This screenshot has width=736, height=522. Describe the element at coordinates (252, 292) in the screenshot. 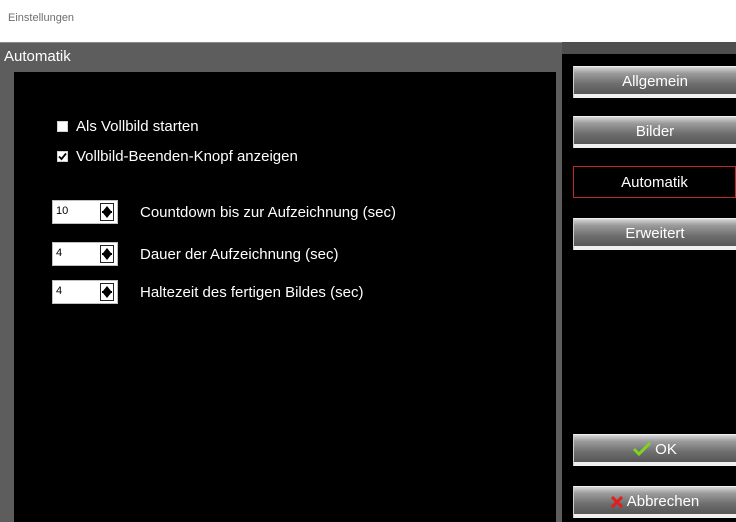

I see `hold-time-label: Haltezeit des fertigen Bildes (sec)` at that location.